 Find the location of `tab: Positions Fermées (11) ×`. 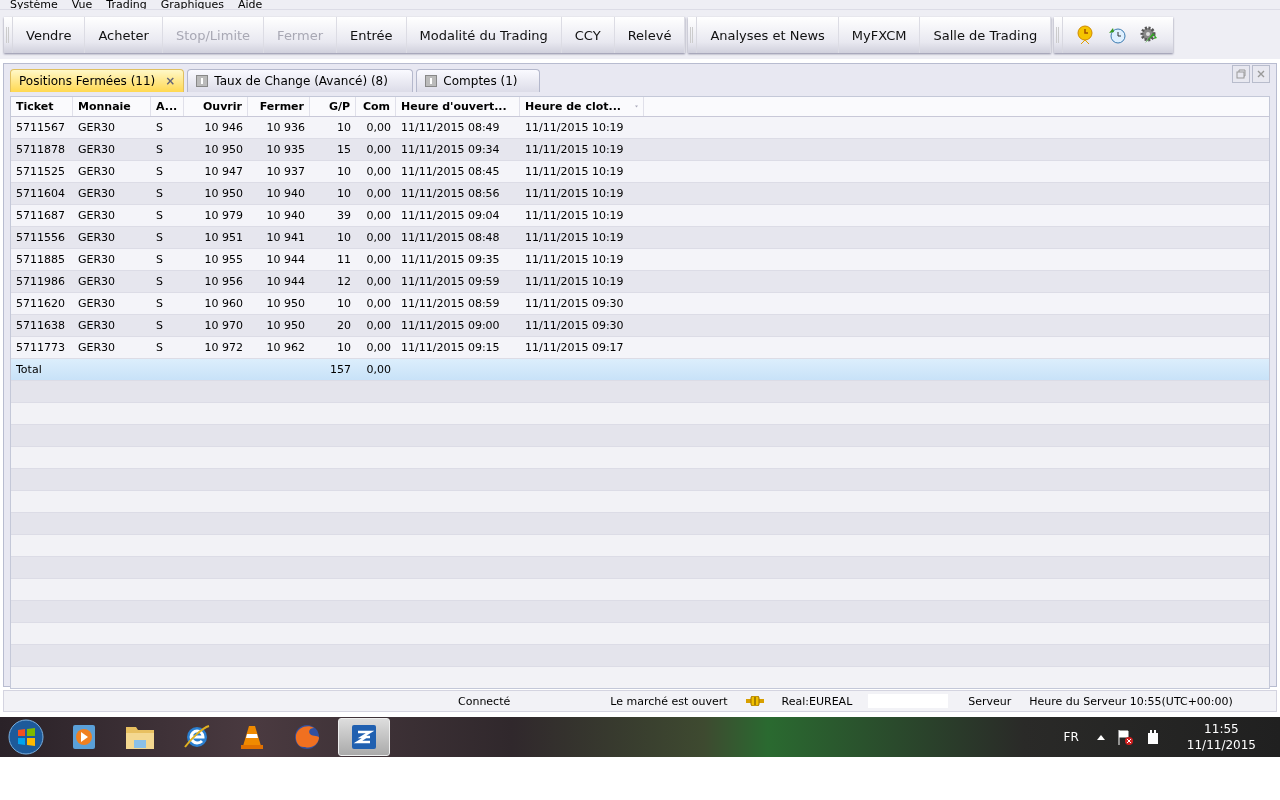

tab: Positions Fermées (11) × is located at coordinates (97, 80).